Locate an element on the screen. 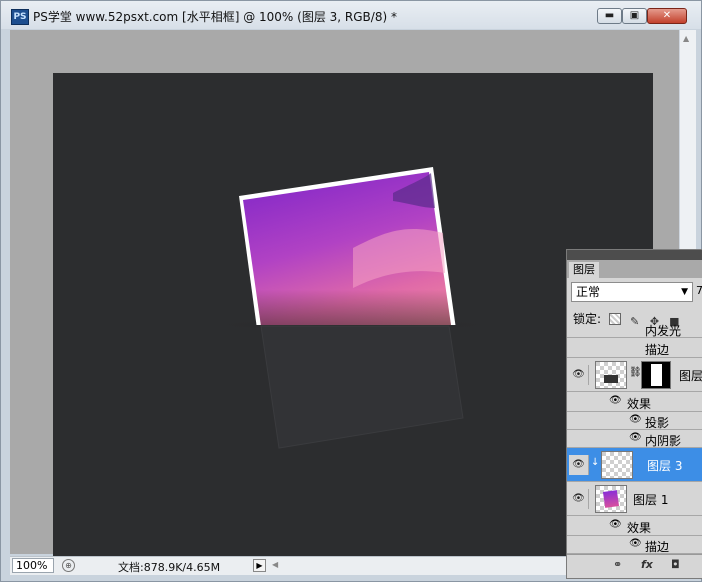  zoom-field: 100% is located at coordinates (33, 565).